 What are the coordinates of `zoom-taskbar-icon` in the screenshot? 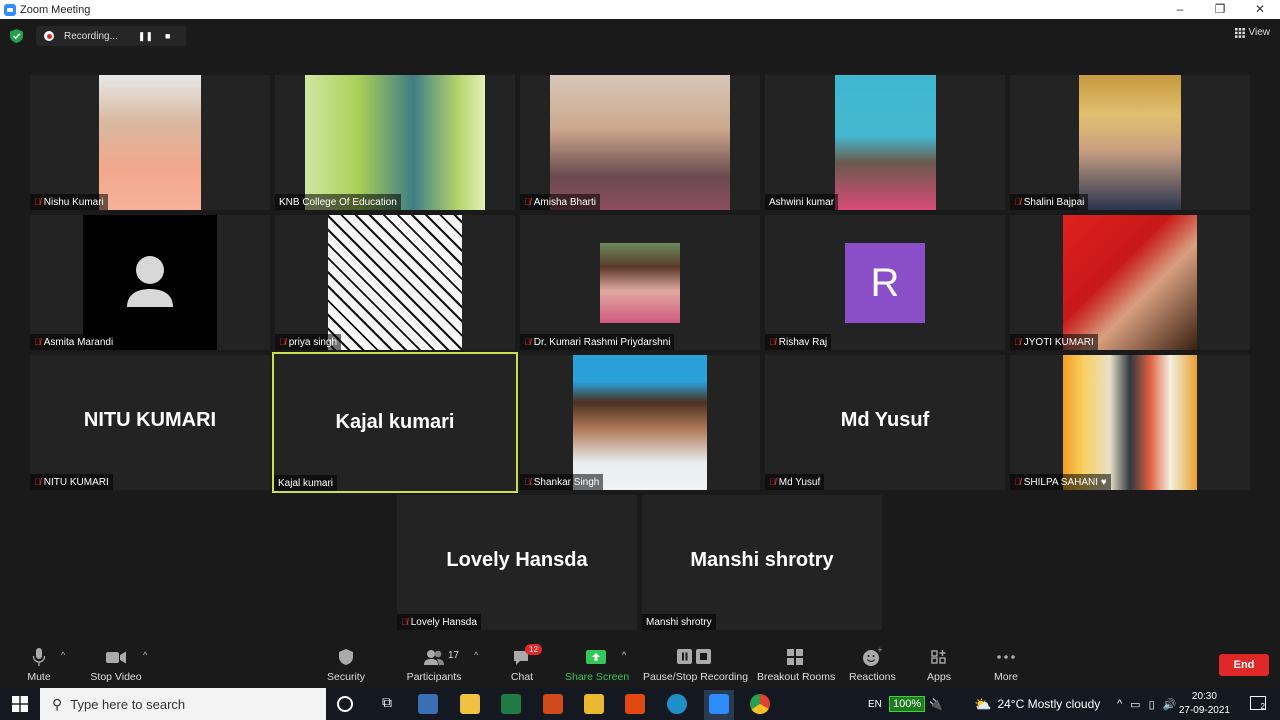 It's located at (719, 704).